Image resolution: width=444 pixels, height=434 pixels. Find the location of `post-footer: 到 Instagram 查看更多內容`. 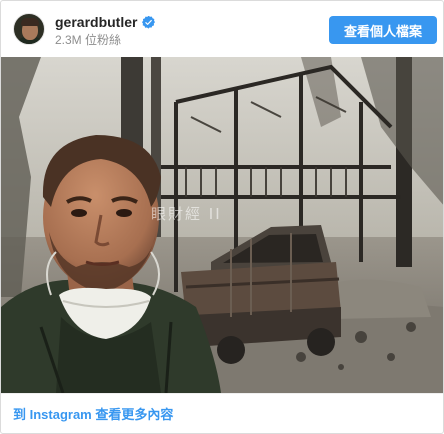

post-footer: 到 Instagram 查看更多內容 is located at coordinates (222, 413).